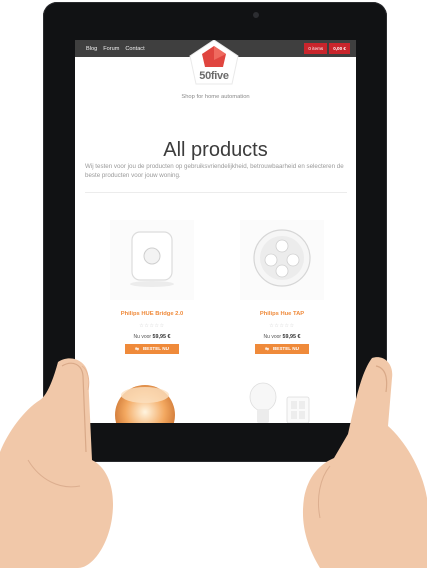  I want to click on product-name: Philips HUE Bridge 2.0, so click(152, 314).